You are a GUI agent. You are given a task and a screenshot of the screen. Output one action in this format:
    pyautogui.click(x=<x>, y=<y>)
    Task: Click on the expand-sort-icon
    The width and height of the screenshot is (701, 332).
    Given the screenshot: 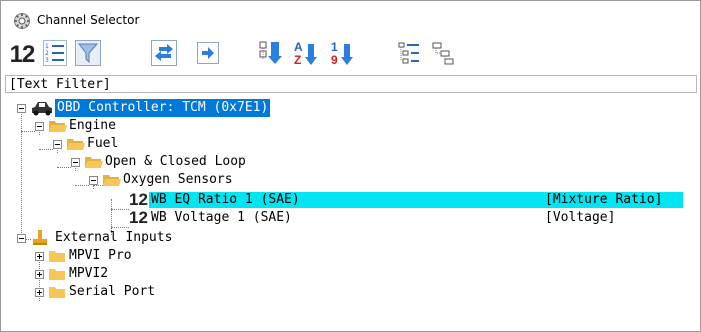 What is the action you would take?
    pyautogui.click(x=271, y=55)
    